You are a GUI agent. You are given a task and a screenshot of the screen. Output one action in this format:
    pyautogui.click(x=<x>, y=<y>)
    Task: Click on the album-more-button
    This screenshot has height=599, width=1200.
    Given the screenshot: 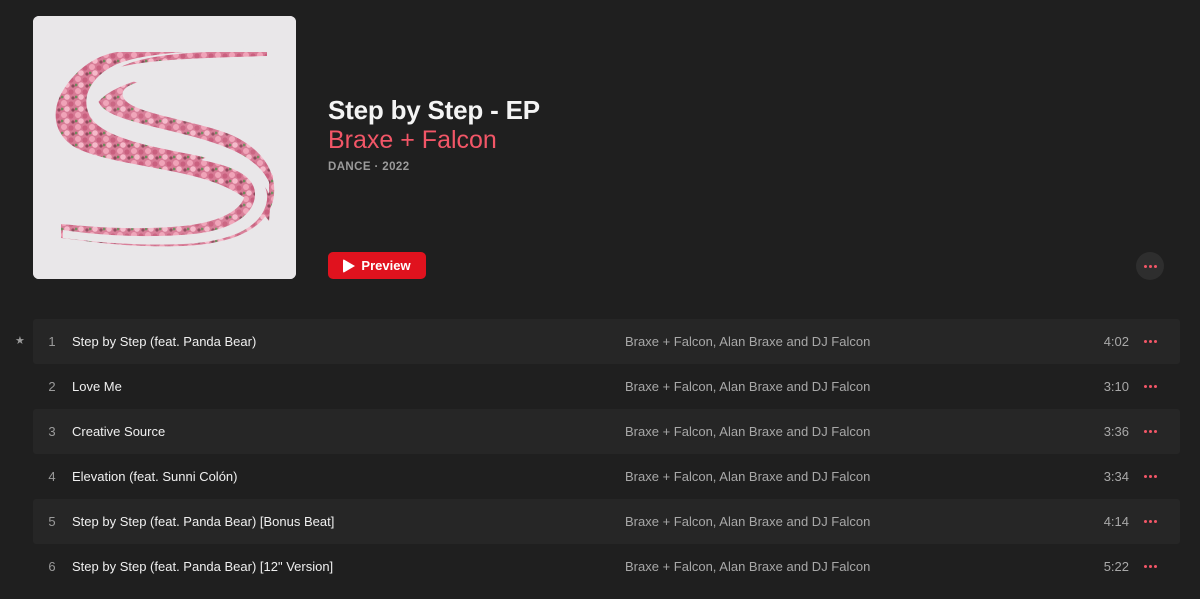 What is the action you would take?
    pyautogui.click(x=1150, y=266)
    